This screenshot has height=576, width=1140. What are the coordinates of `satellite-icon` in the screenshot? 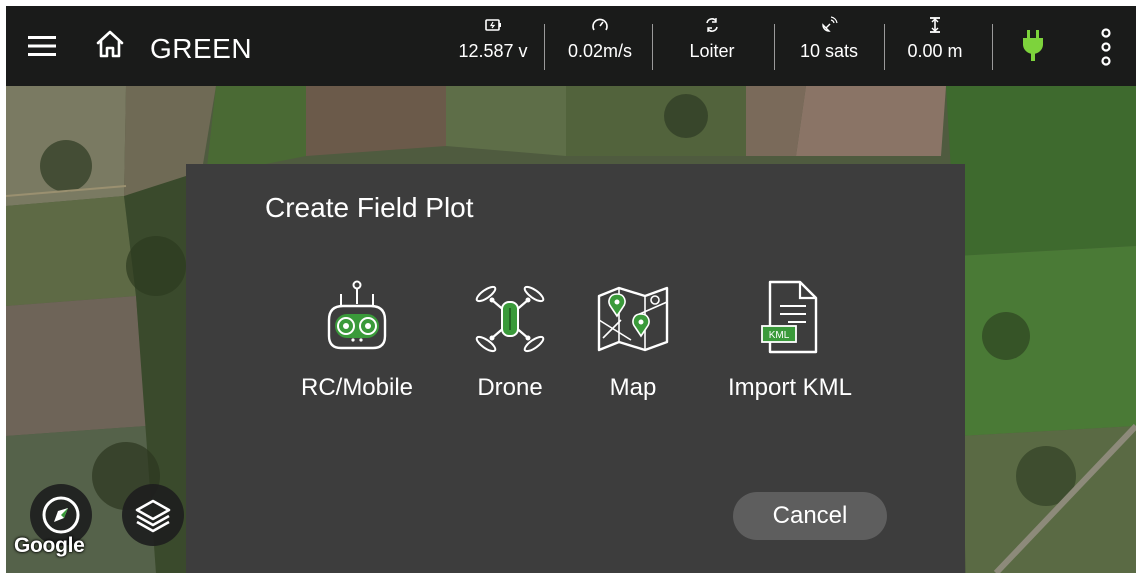 It's located at (830, 24).